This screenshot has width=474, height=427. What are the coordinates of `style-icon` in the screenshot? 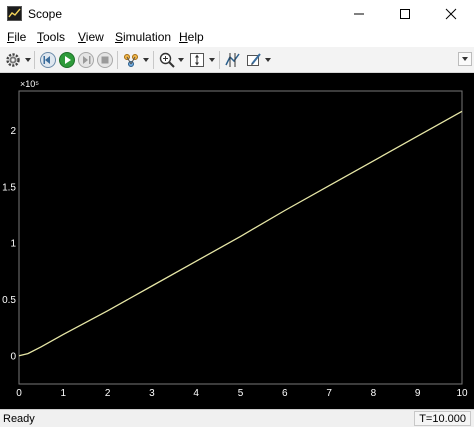 It's located at (254, 59).